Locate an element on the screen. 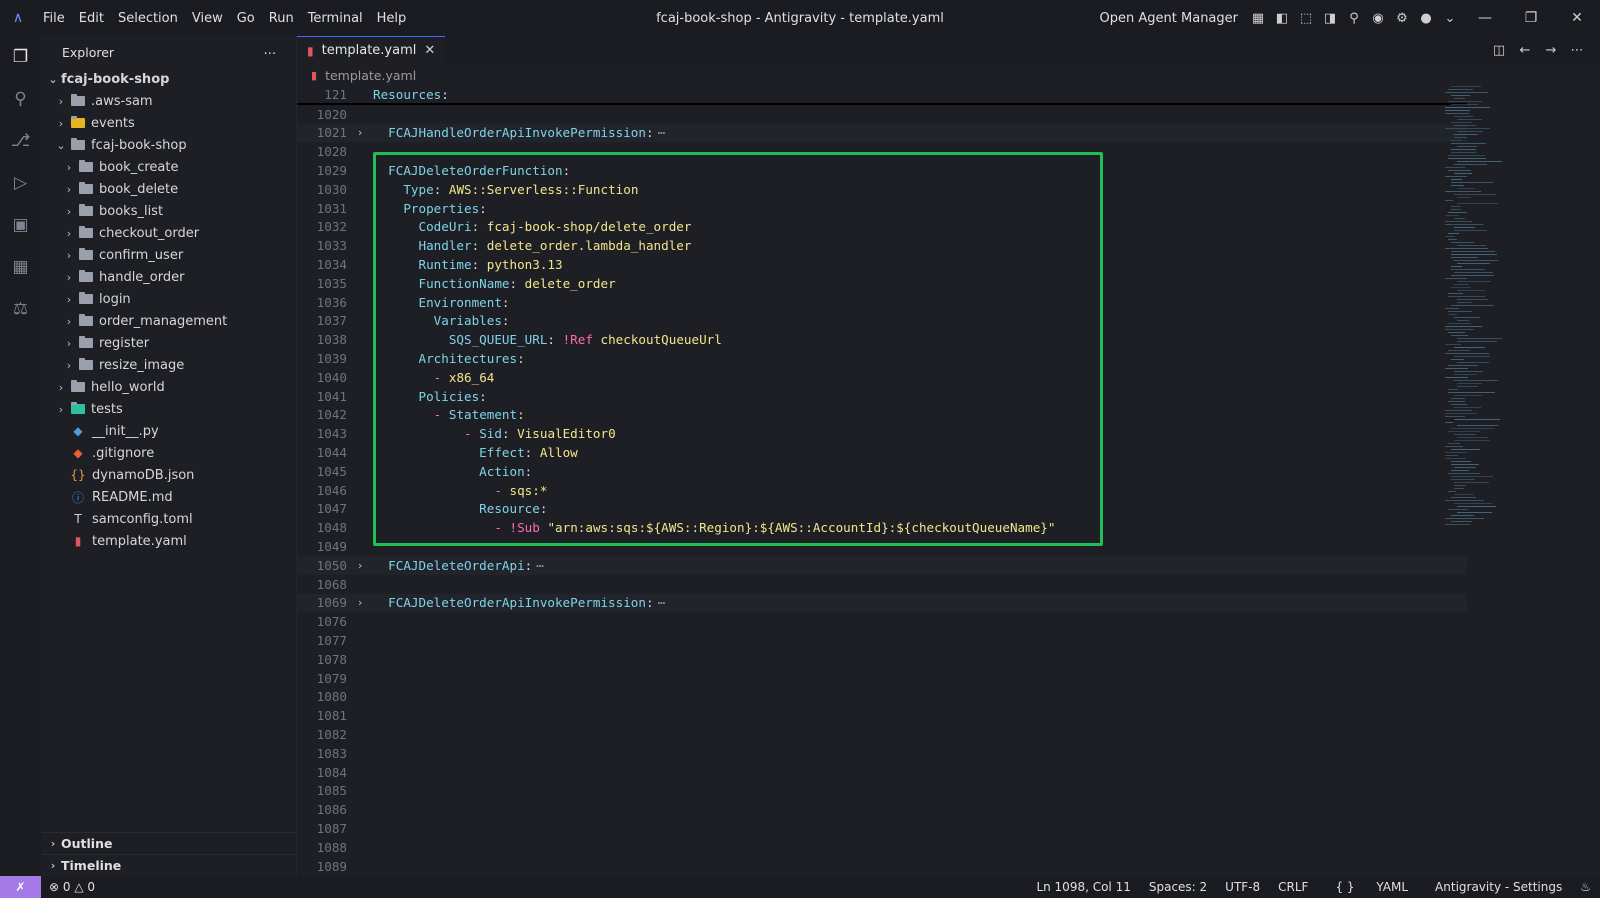 This screenshot has width=1600, height=898. code-line: 1037 Variables: is located at coordinates (882, 321).